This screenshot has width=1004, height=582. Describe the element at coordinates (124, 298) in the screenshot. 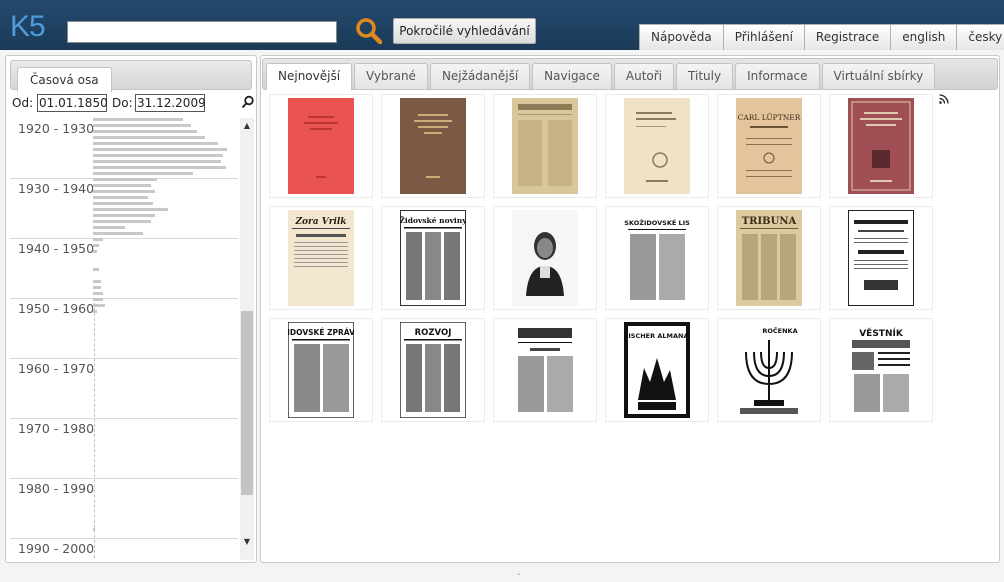

I see `decade-divider` at that location.